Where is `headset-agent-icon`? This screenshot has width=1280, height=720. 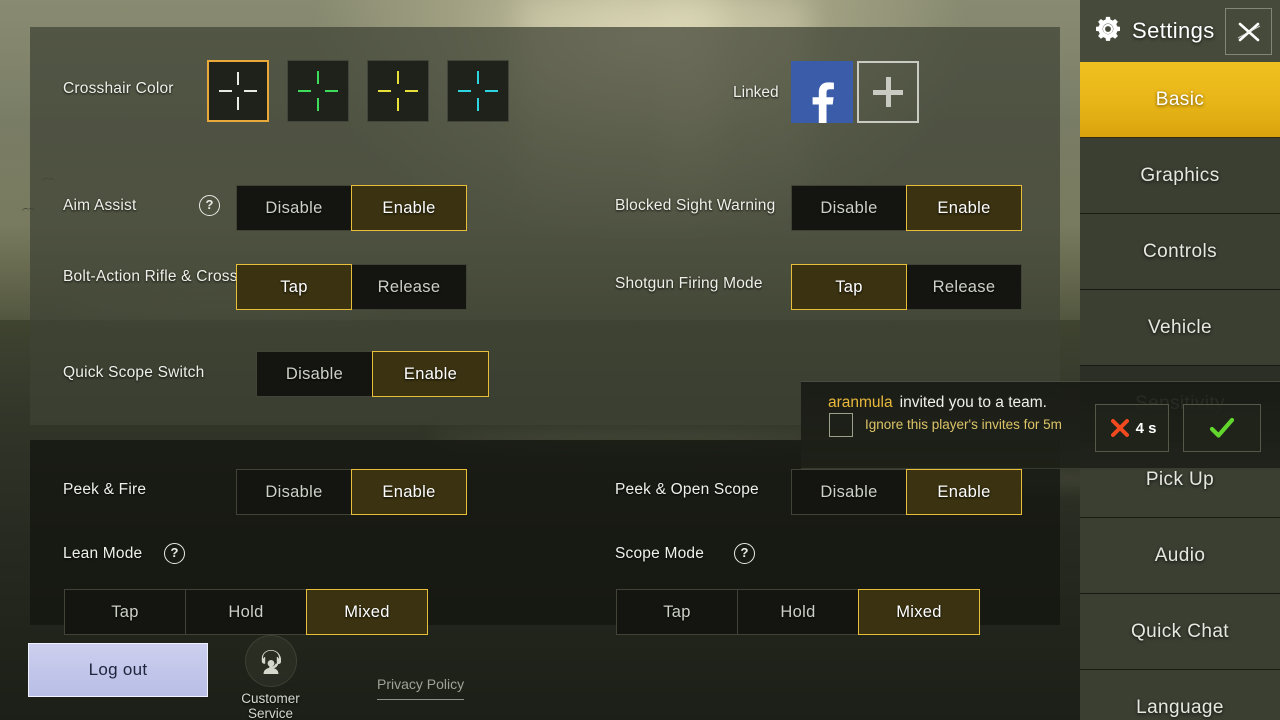 headset-agent-icon is located at coordinates (270, 661).